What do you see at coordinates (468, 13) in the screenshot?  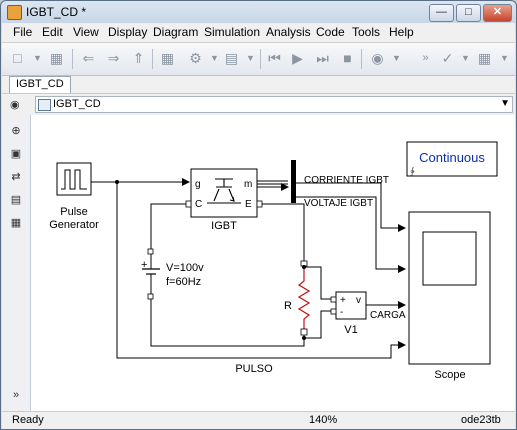 I see `maximize-button: □` at bounding box center [468, 13].